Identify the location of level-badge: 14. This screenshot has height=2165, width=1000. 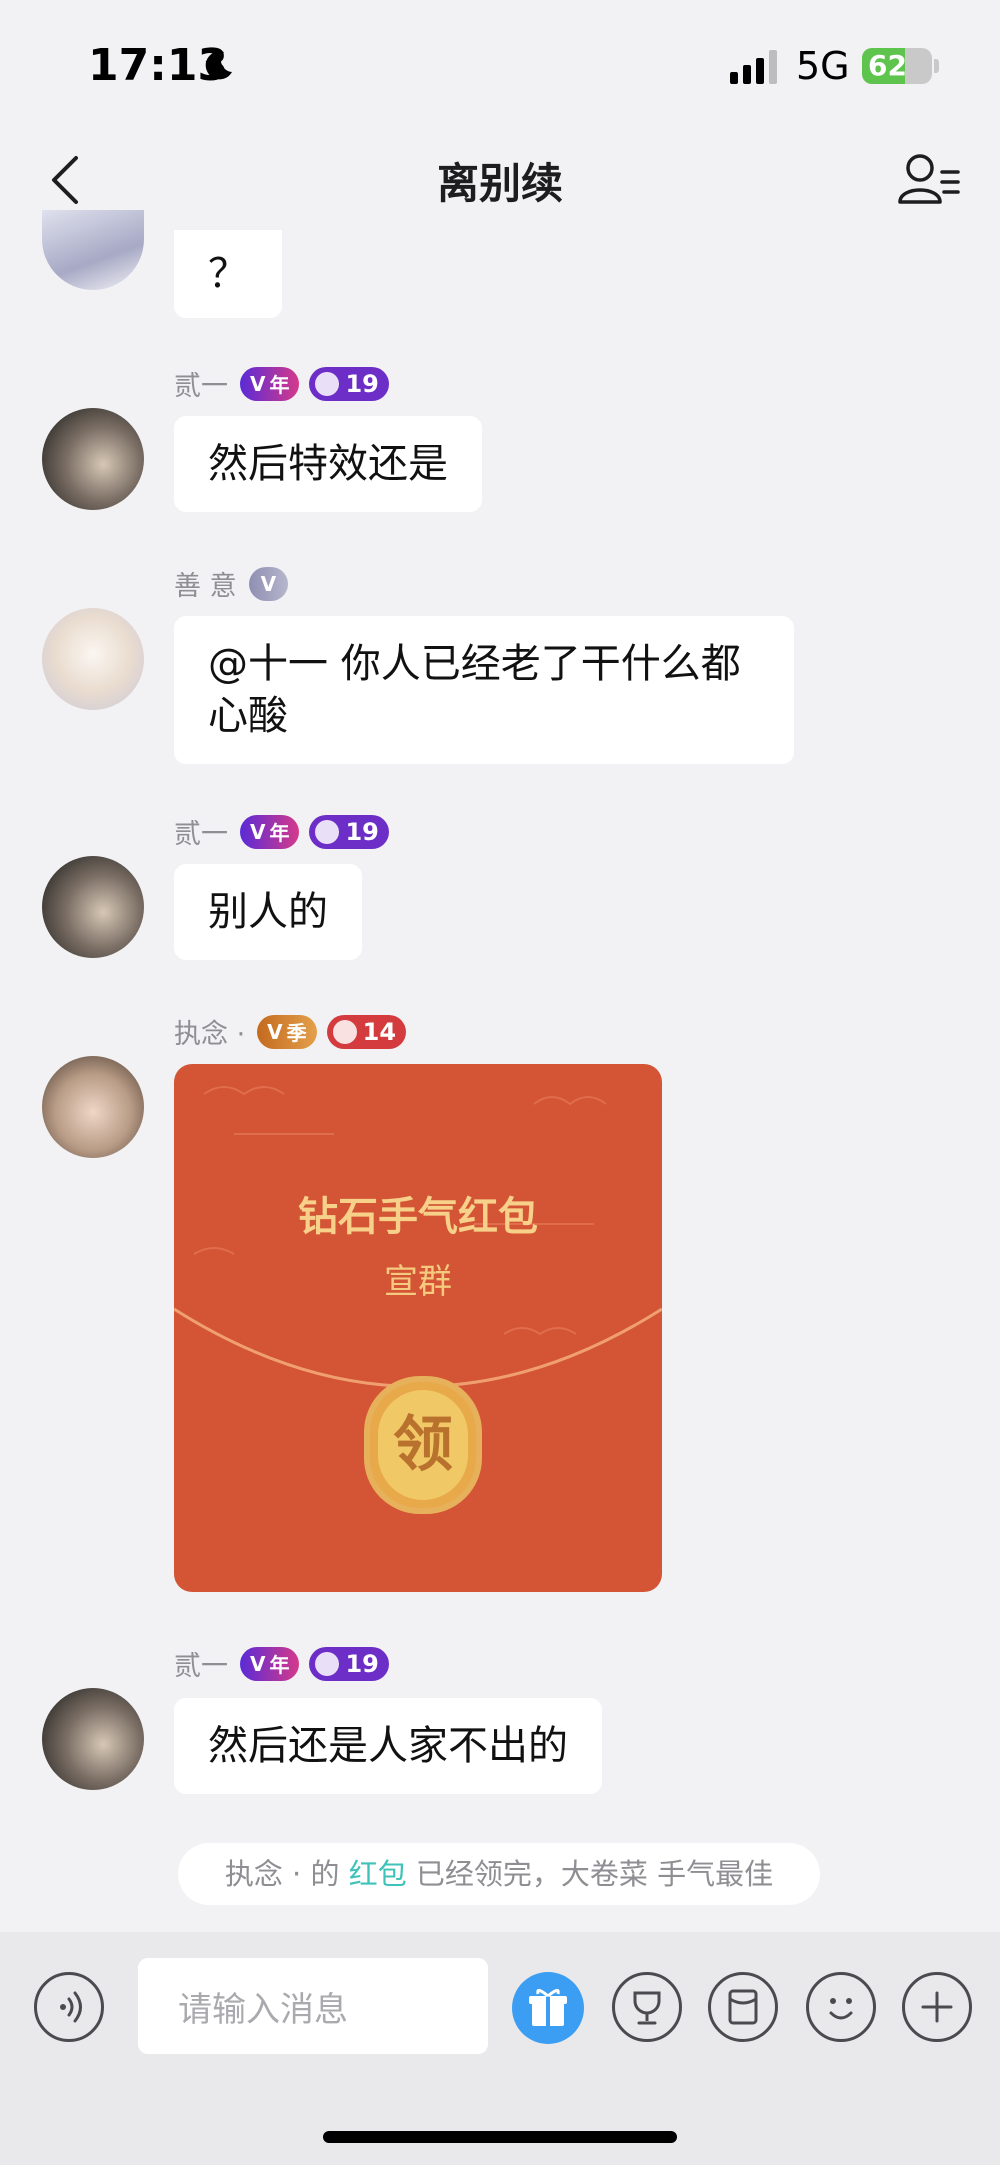
(366, 1031).